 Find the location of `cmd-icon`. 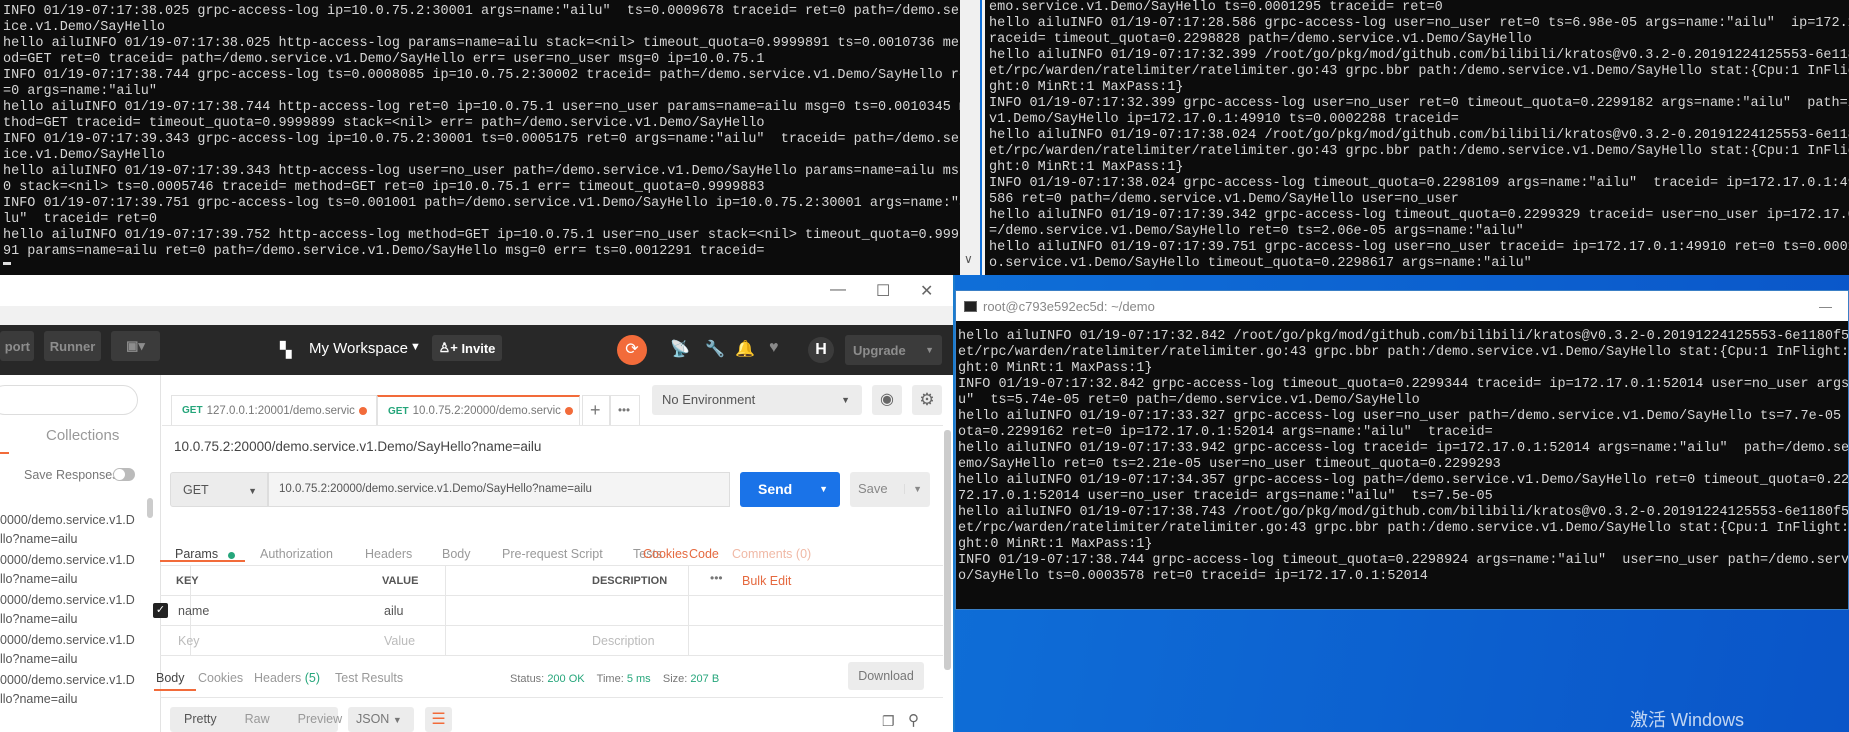

cmd-icon is located at coordinates (970, 306).